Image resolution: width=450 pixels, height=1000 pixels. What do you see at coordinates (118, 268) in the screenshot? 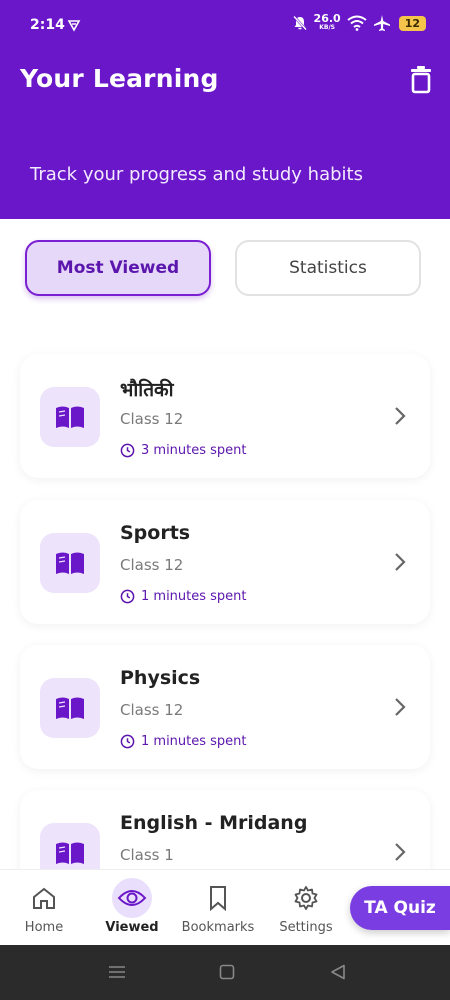
I see `tab-most-viewed: Most Viewed` at bounding box center [118, 268].